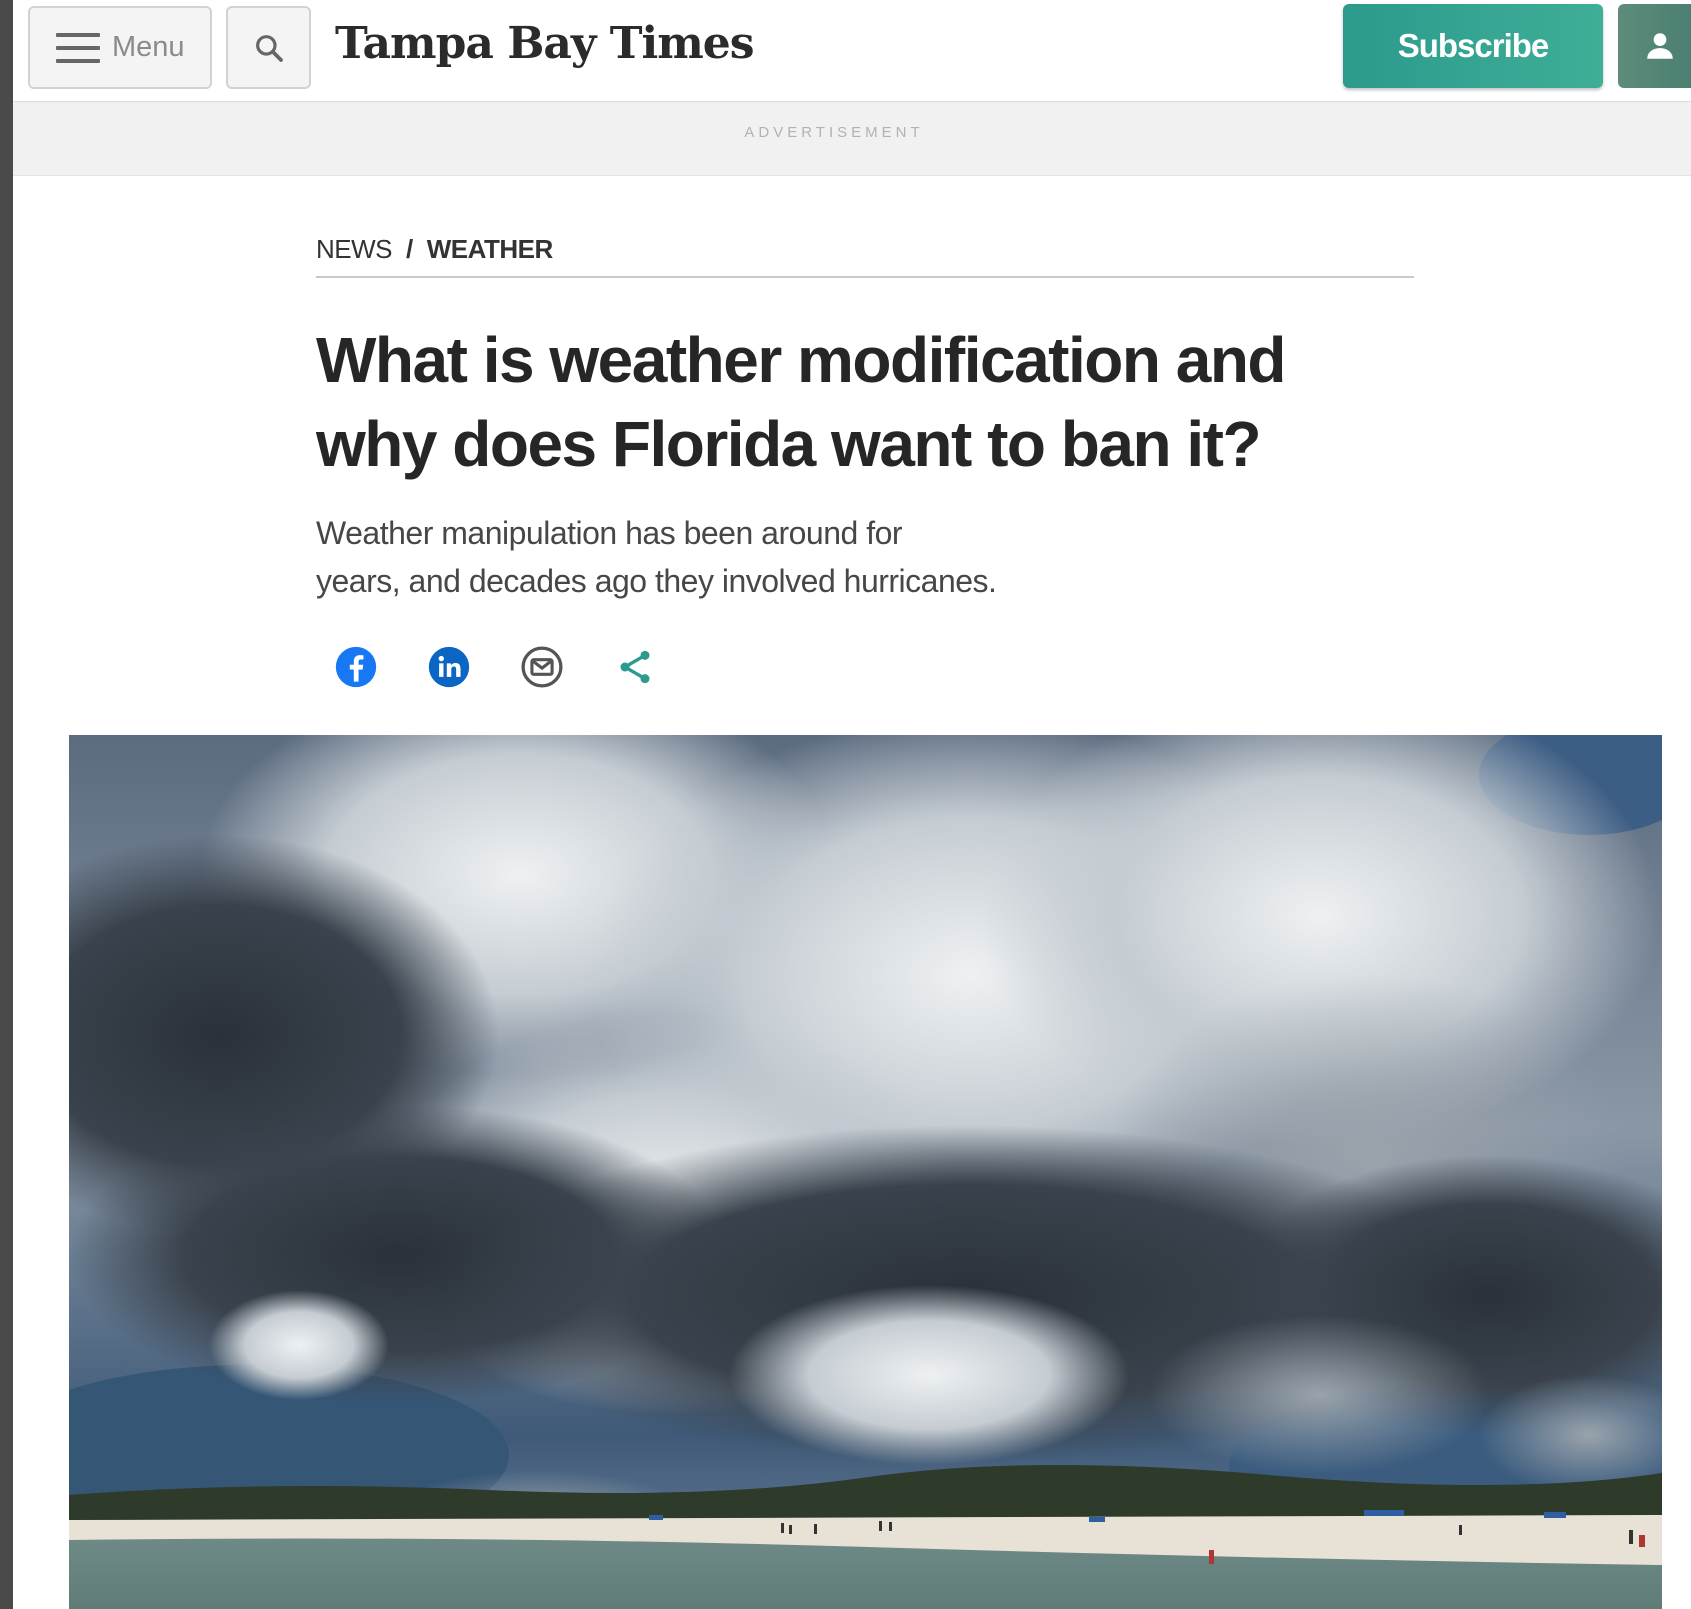 The image size is (1691, 1609). I want to click on email-icon, so click(542, 667).